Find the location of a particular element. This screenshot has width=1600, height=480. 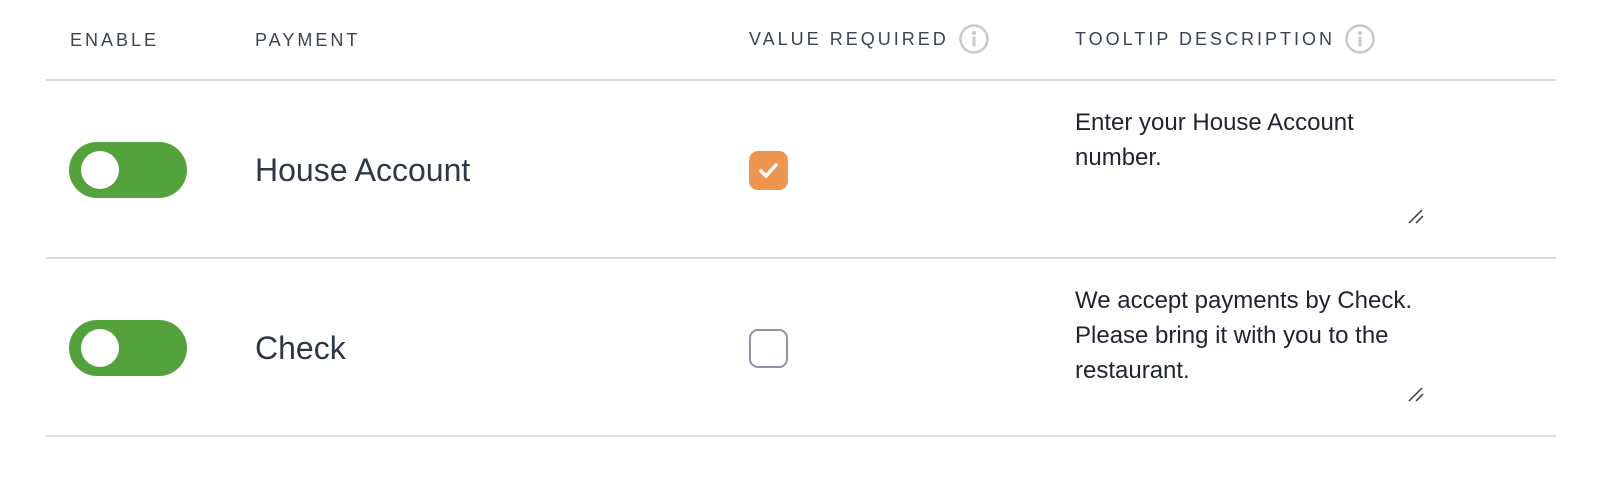

header-enable-label: ENABLE is located at coordinates (115, 40).